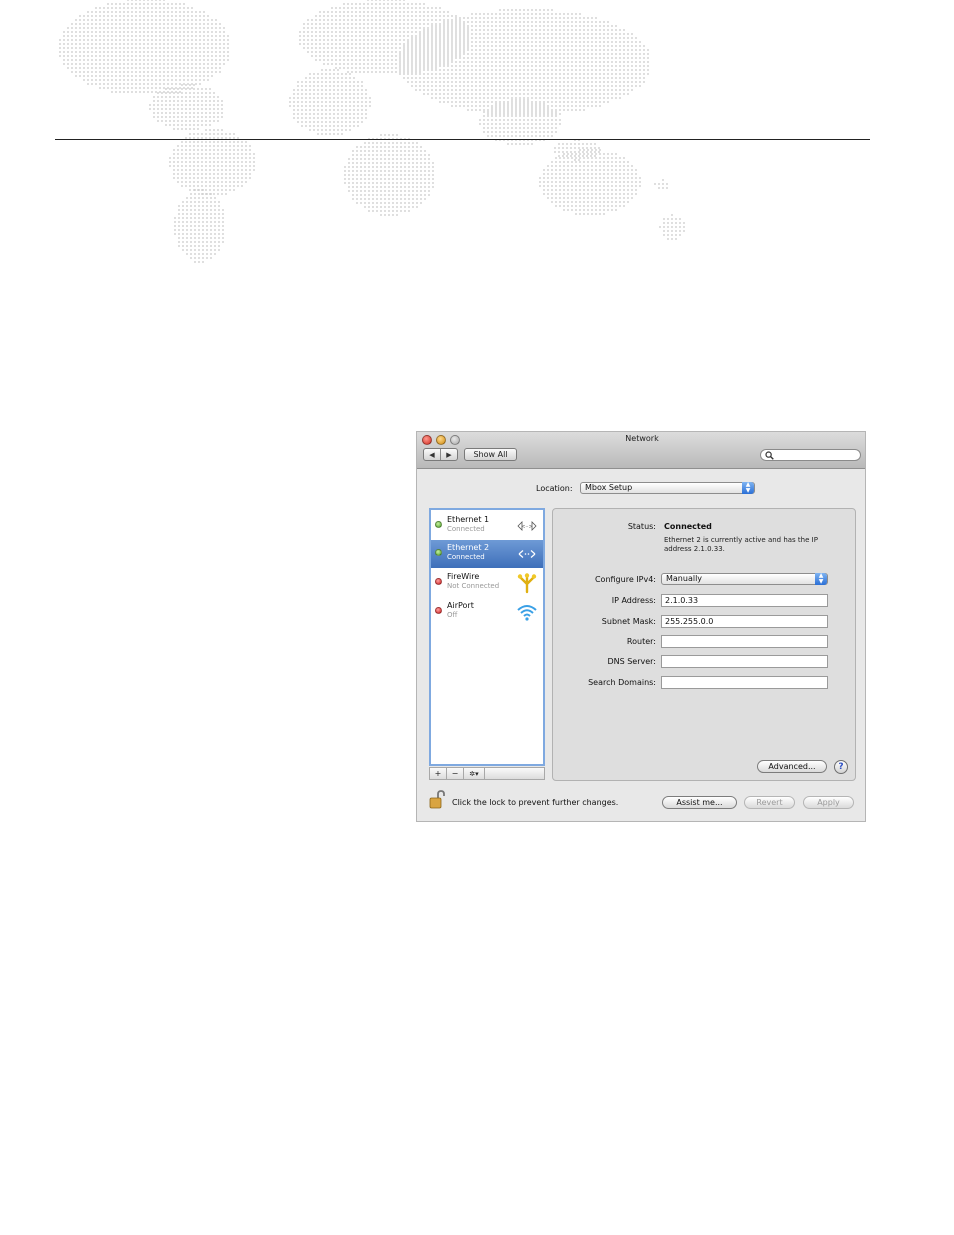  Describe the element at coordinates (487, 773) in the screenshot. I see `service-list-toolbar: + − ✲▾` at that location.